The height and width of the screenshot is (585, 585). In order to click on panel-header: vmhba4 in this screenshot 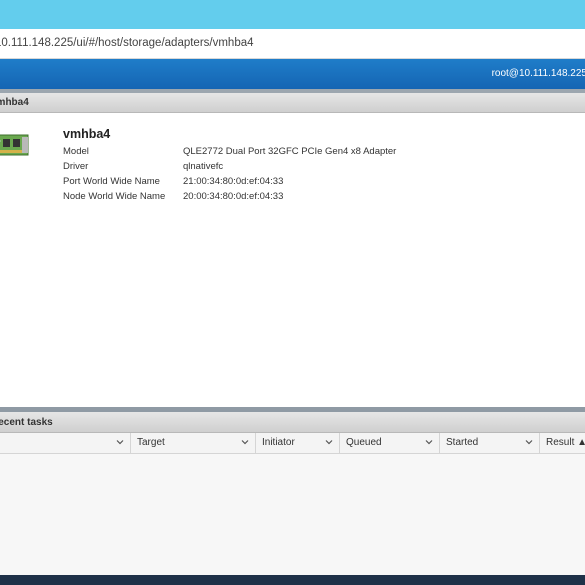, I will do `click(292, 103)`.